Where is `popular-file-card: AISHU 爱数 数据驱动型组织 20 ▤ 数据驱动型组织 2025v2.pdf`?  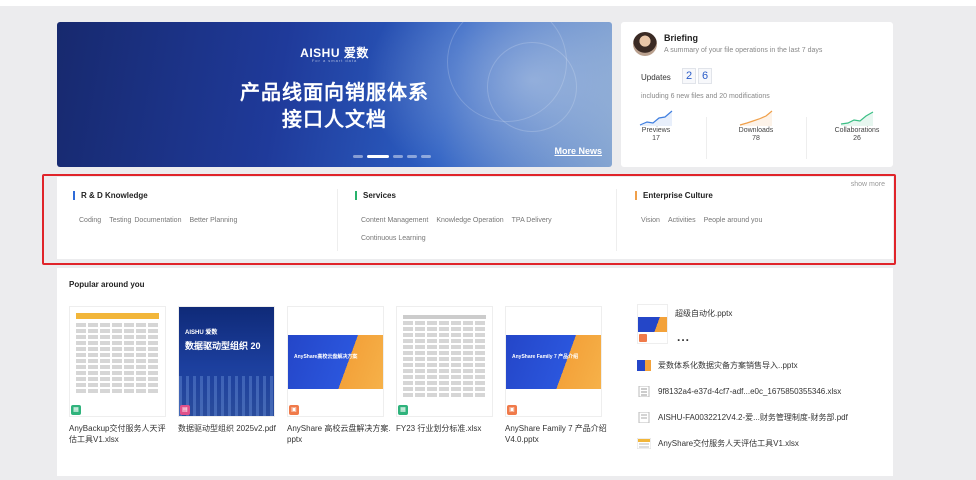 popular-file-card: AISHU 爱数 数据驱动型组织 20 ▤ 数据驱动型组织 2025v2.pdf is located at coordinates (227, 370).